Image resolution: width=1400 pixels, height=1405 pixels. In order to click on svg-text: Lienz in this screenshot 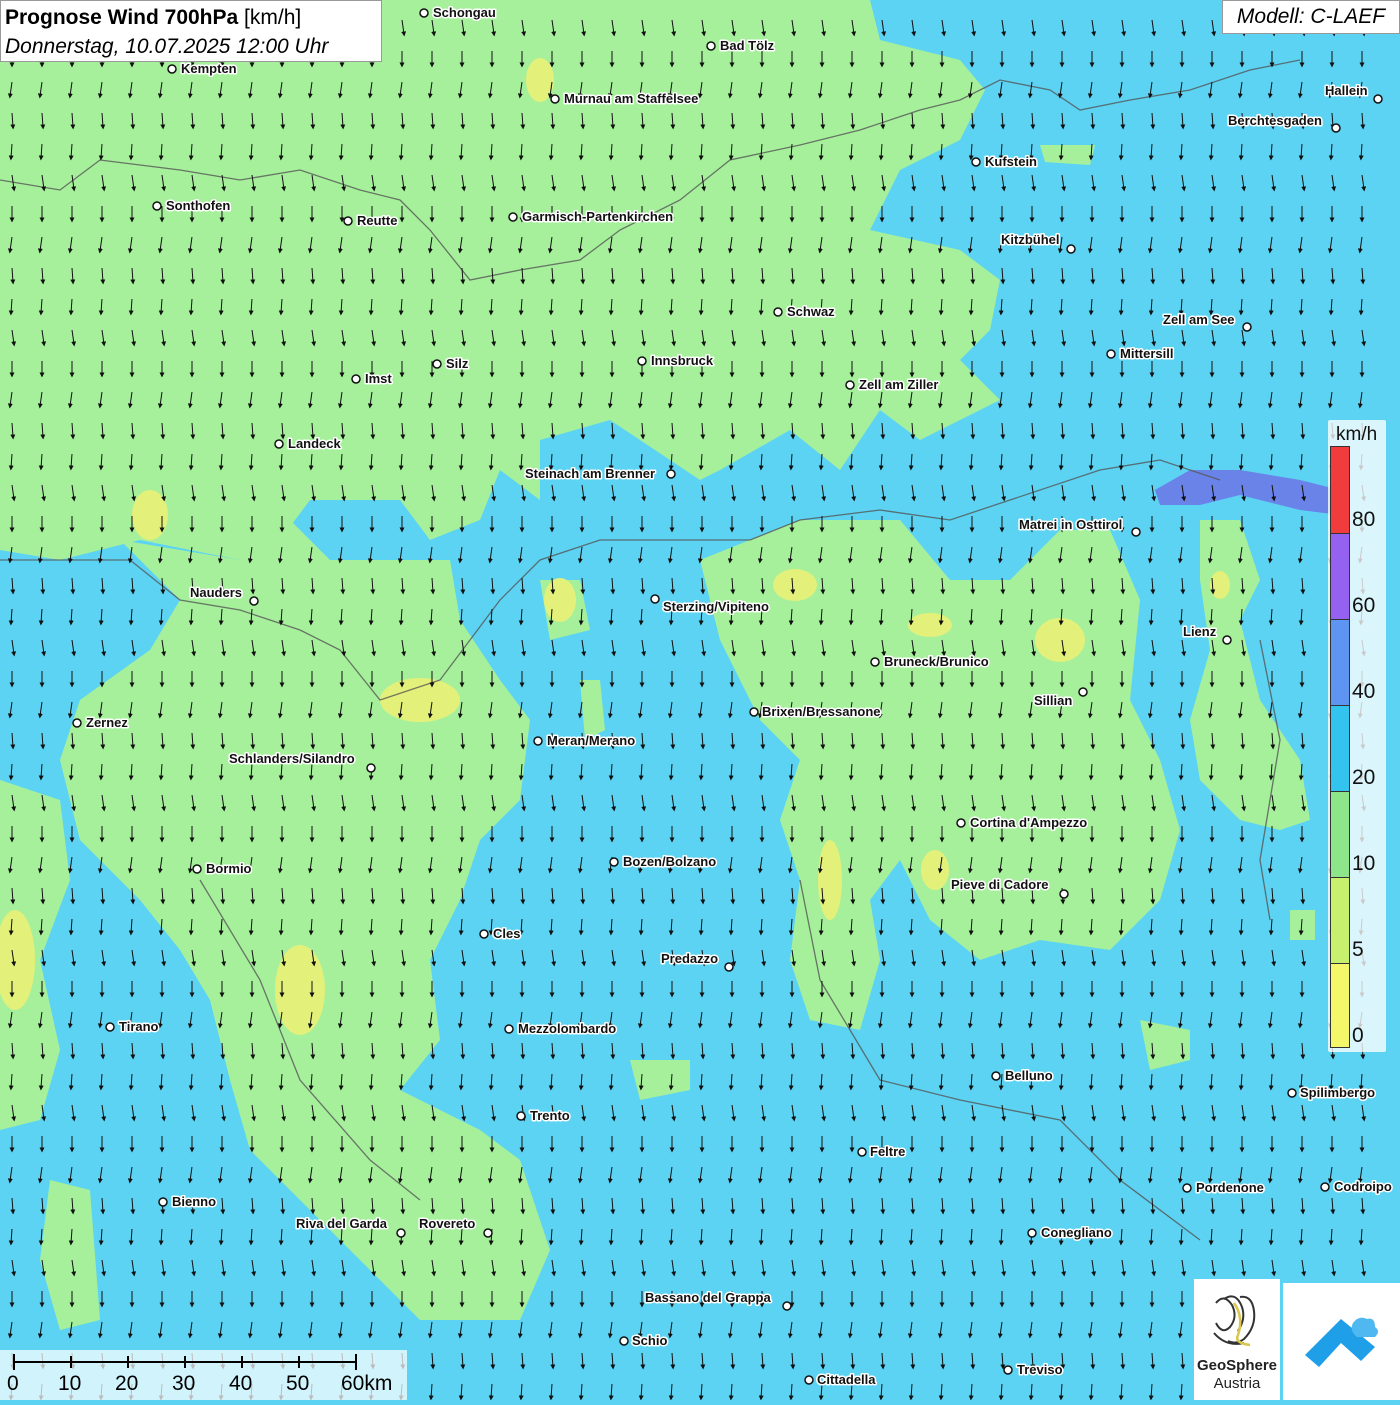, I will do `click(1200, 631)`.